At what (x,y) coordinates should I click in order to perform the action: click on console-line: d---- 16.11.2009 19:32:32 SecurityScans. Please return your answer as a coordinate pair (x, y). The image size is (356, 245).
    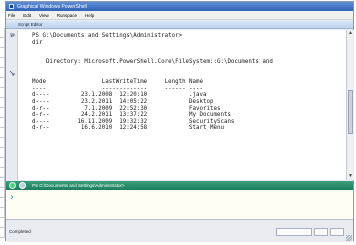
    Looking at the image, I should click on (133, 121).